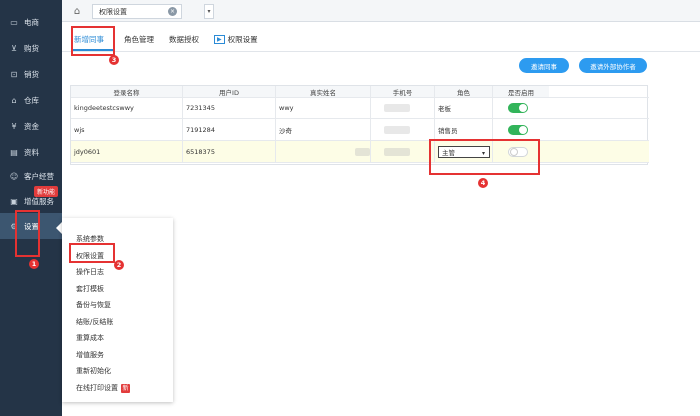  What do you see at coordinates (34, 264) in the screenshot?
I see `step-marker-1: 1` at bounding box center [34, 264].